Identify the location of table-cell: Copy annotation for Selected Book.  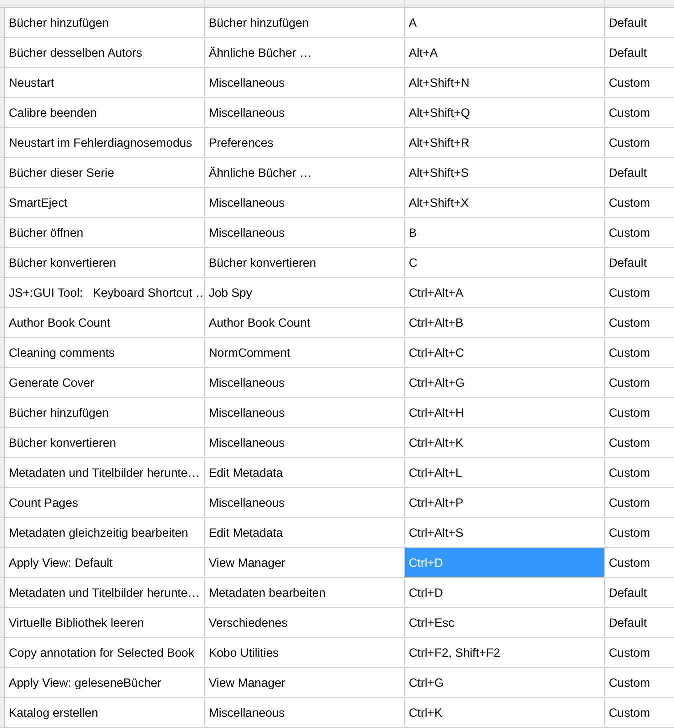
(105, 653).